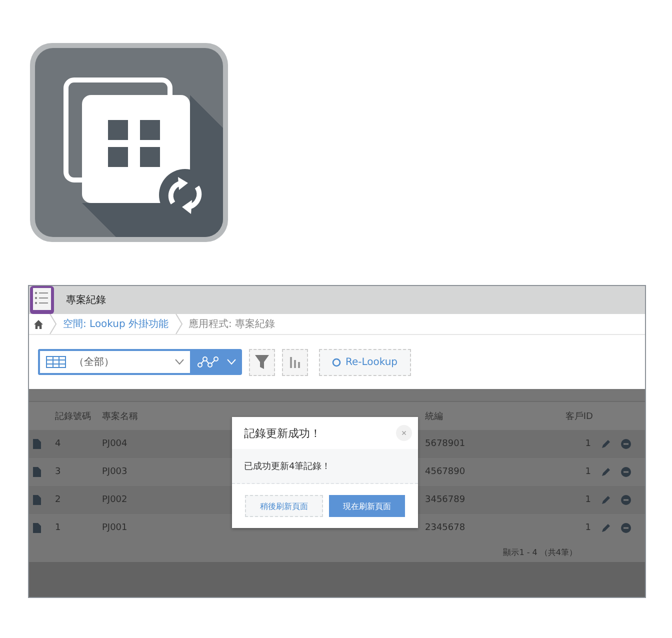 The width and height of the screenshot is (672, 638). What do you see at coordinates (114, 472) in the screenshot?
I see `table-cell-text: PJ003` at bounding box center [114, 472].